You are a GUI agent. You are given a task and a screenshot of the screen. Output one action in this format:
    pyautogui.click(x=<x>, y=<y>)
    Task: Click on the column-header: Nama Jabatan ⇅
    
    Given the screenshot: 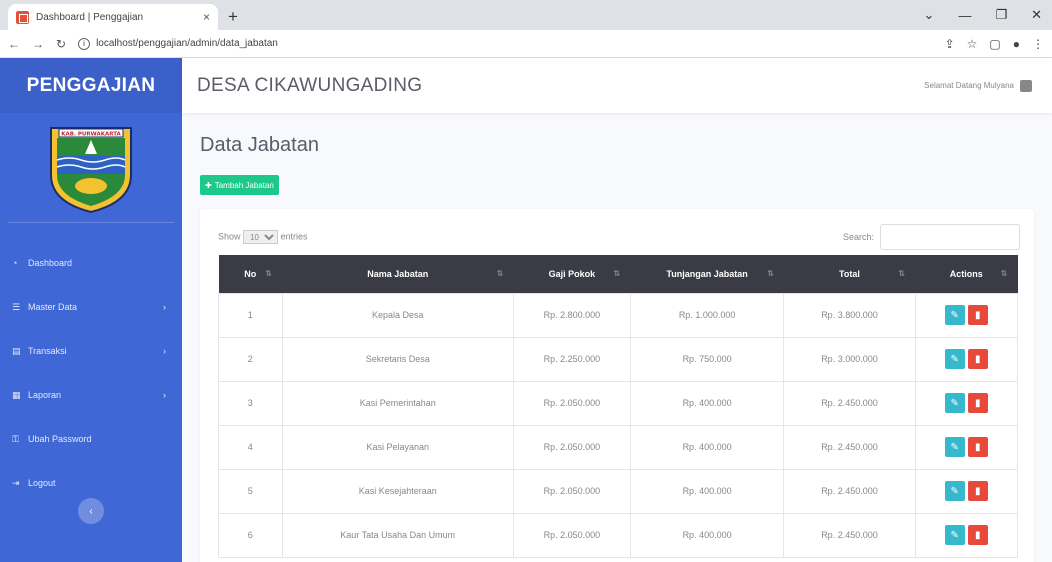 What is the action you would take?
    pyautogui.click(x=398, y=274)
    